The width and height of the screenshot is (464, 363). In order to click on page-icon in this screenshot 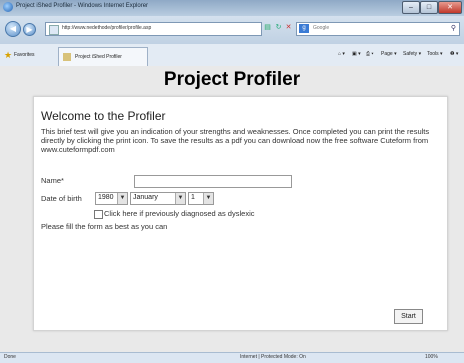, I will do `click(54, 30)`.